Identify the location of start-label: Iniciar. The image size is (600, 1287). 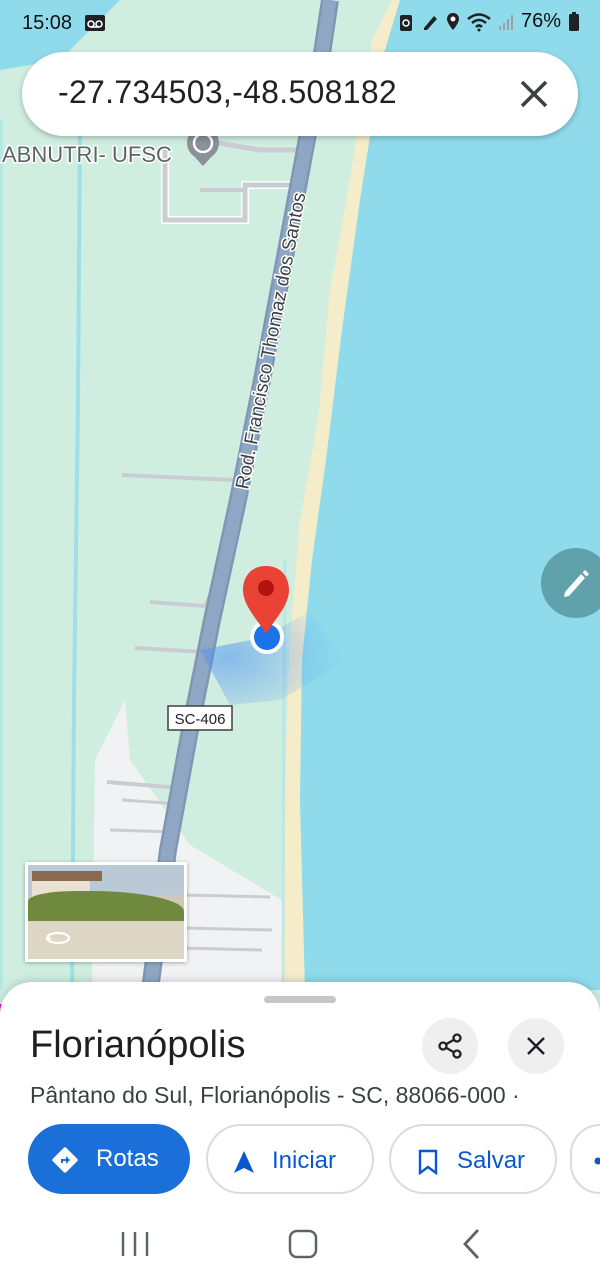
(304, 1160).